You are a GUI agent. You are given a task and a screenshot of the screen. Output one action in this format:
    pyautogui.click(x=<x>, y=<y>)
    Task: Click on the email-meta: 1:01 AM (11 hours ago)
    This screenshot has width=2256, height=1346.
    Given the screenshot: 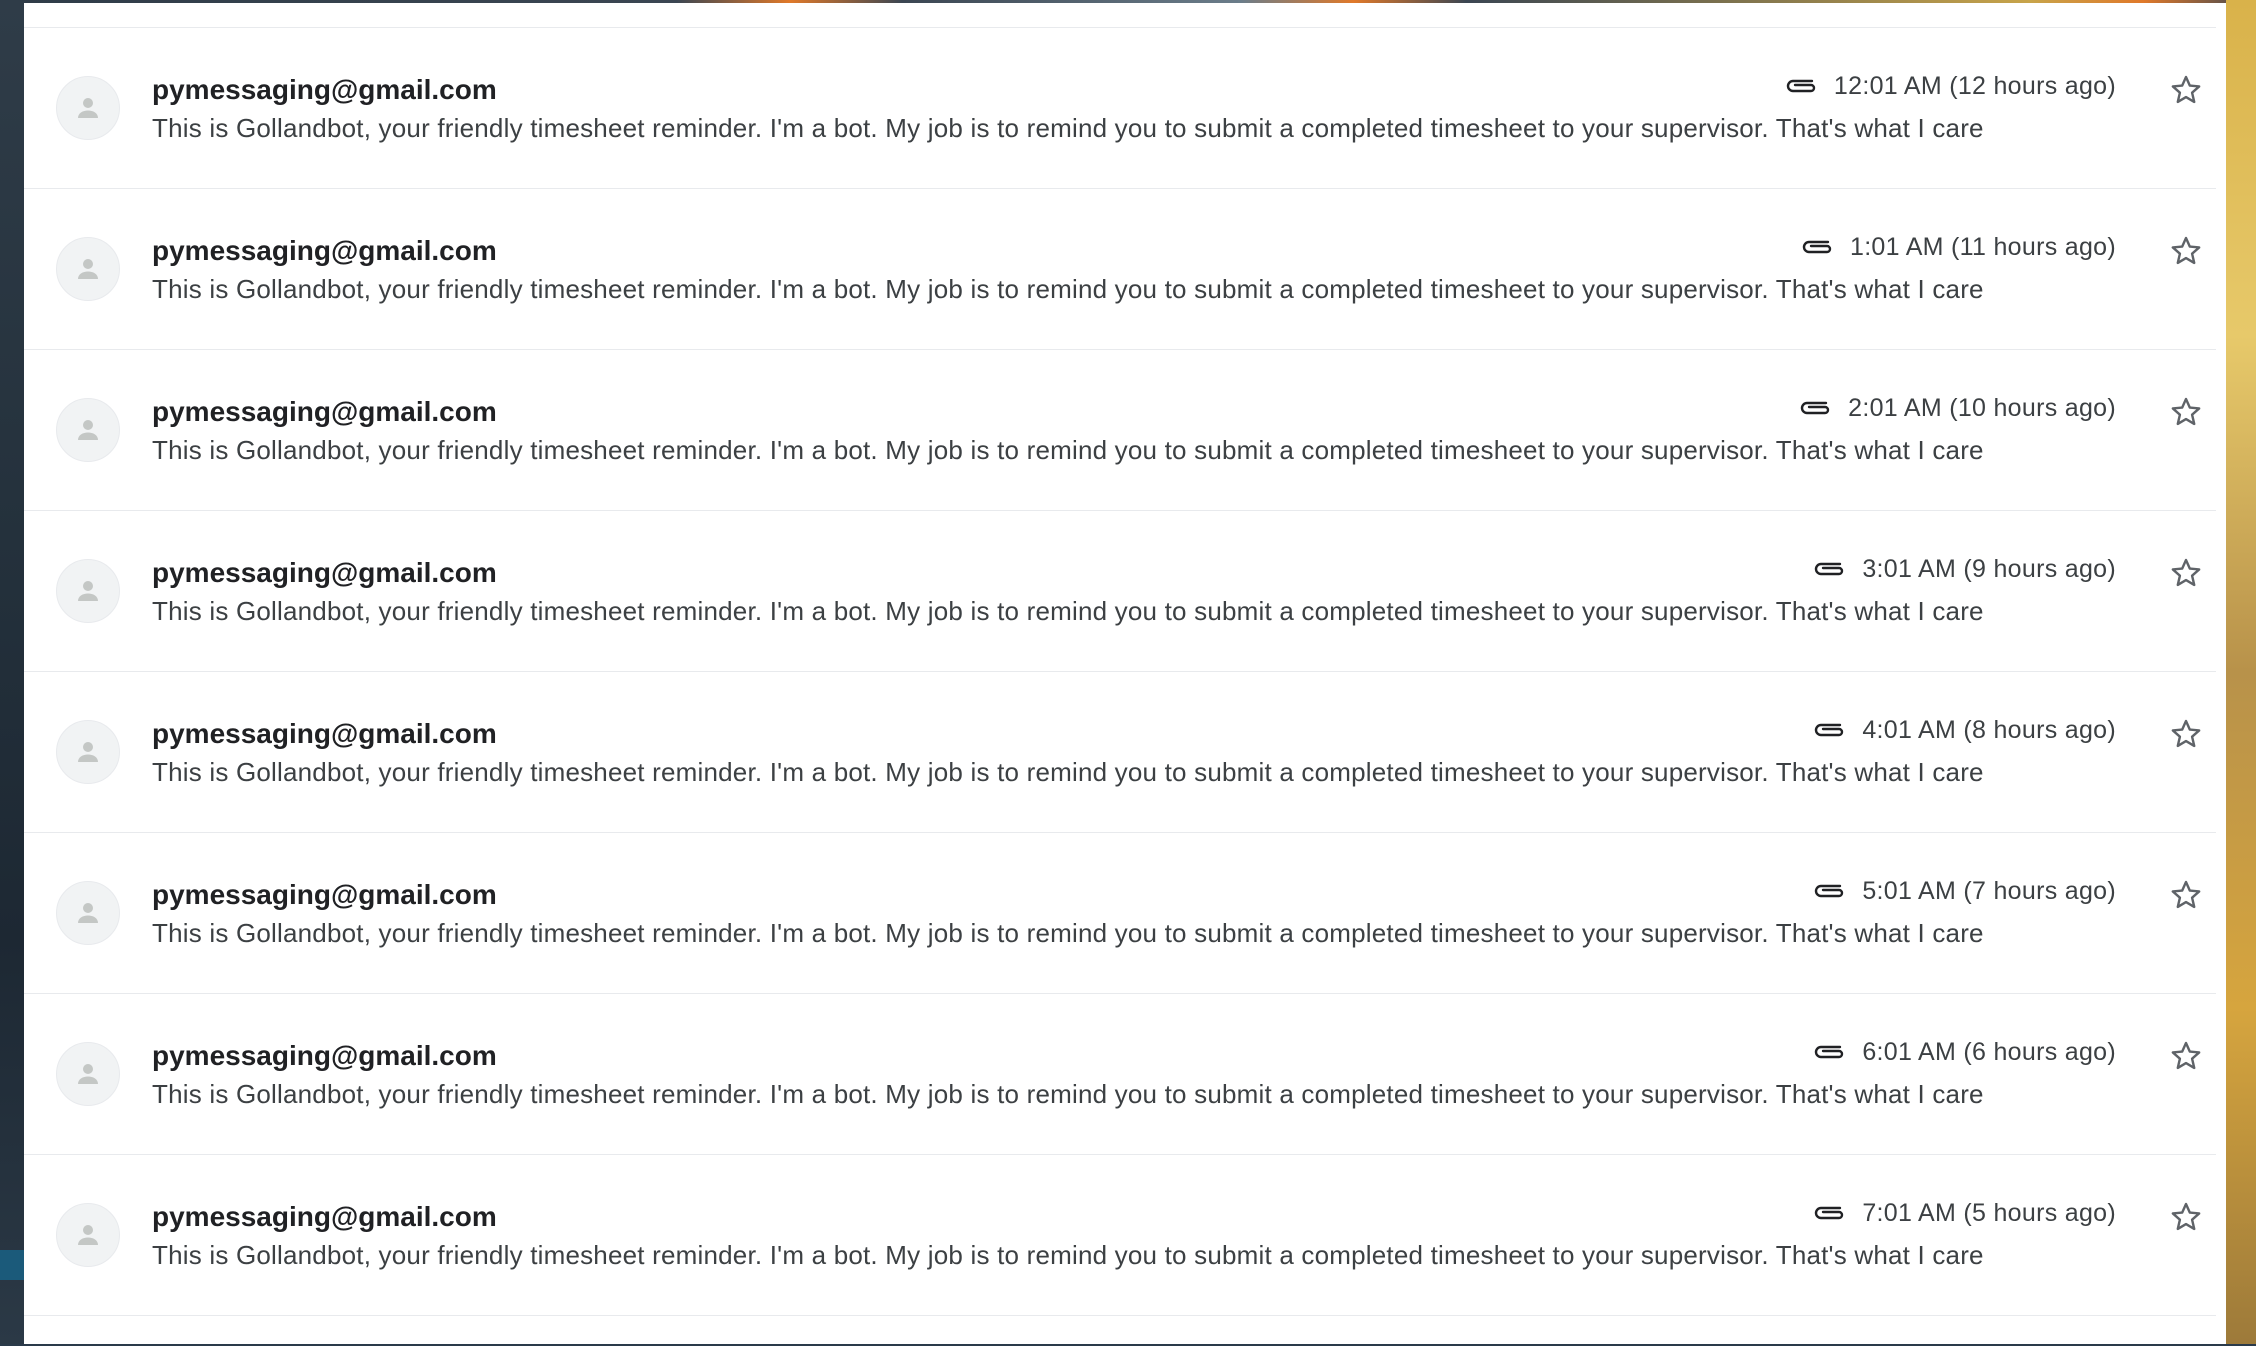 What is the action you would take?
    pyautogui.click(x=1958, y=247)
    